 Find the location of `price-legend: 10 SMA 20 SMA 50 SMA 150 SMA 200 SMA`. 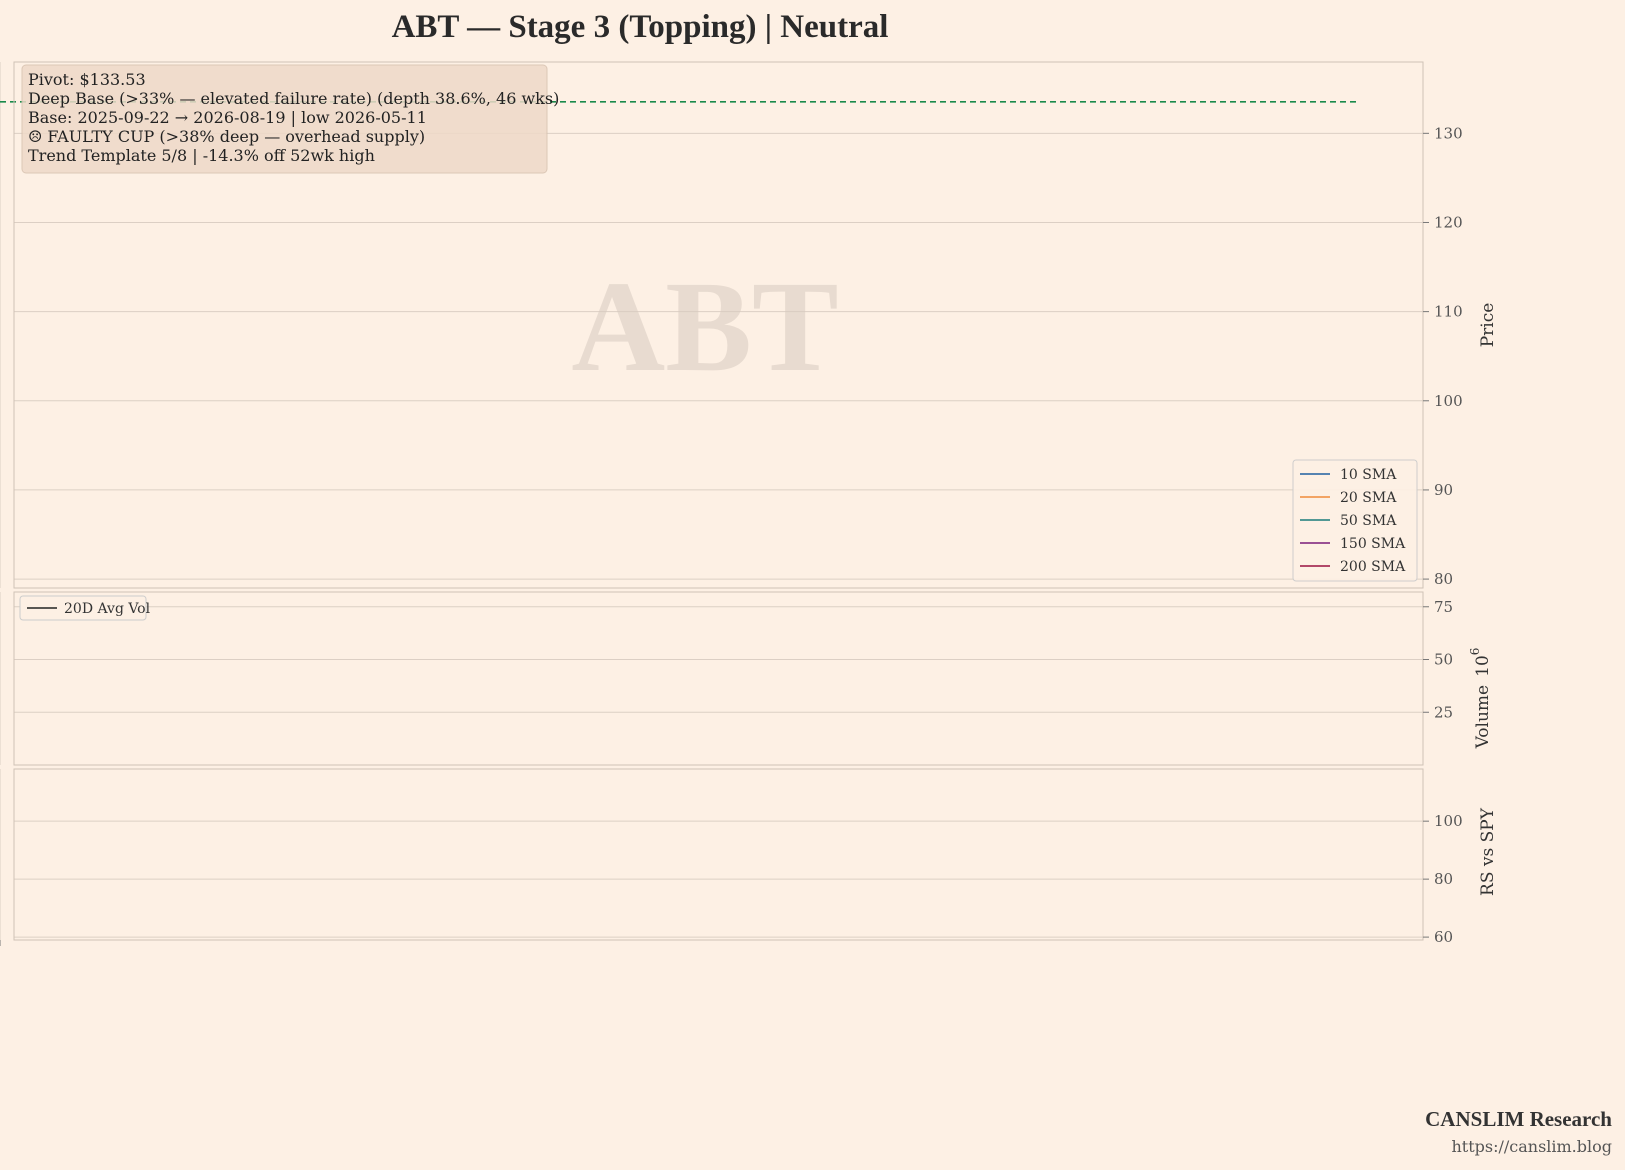

price-legend: 10 SMA 20 SMA 50 SMA 150 SMA 200 SMA is located at coordinates (1355, 520).